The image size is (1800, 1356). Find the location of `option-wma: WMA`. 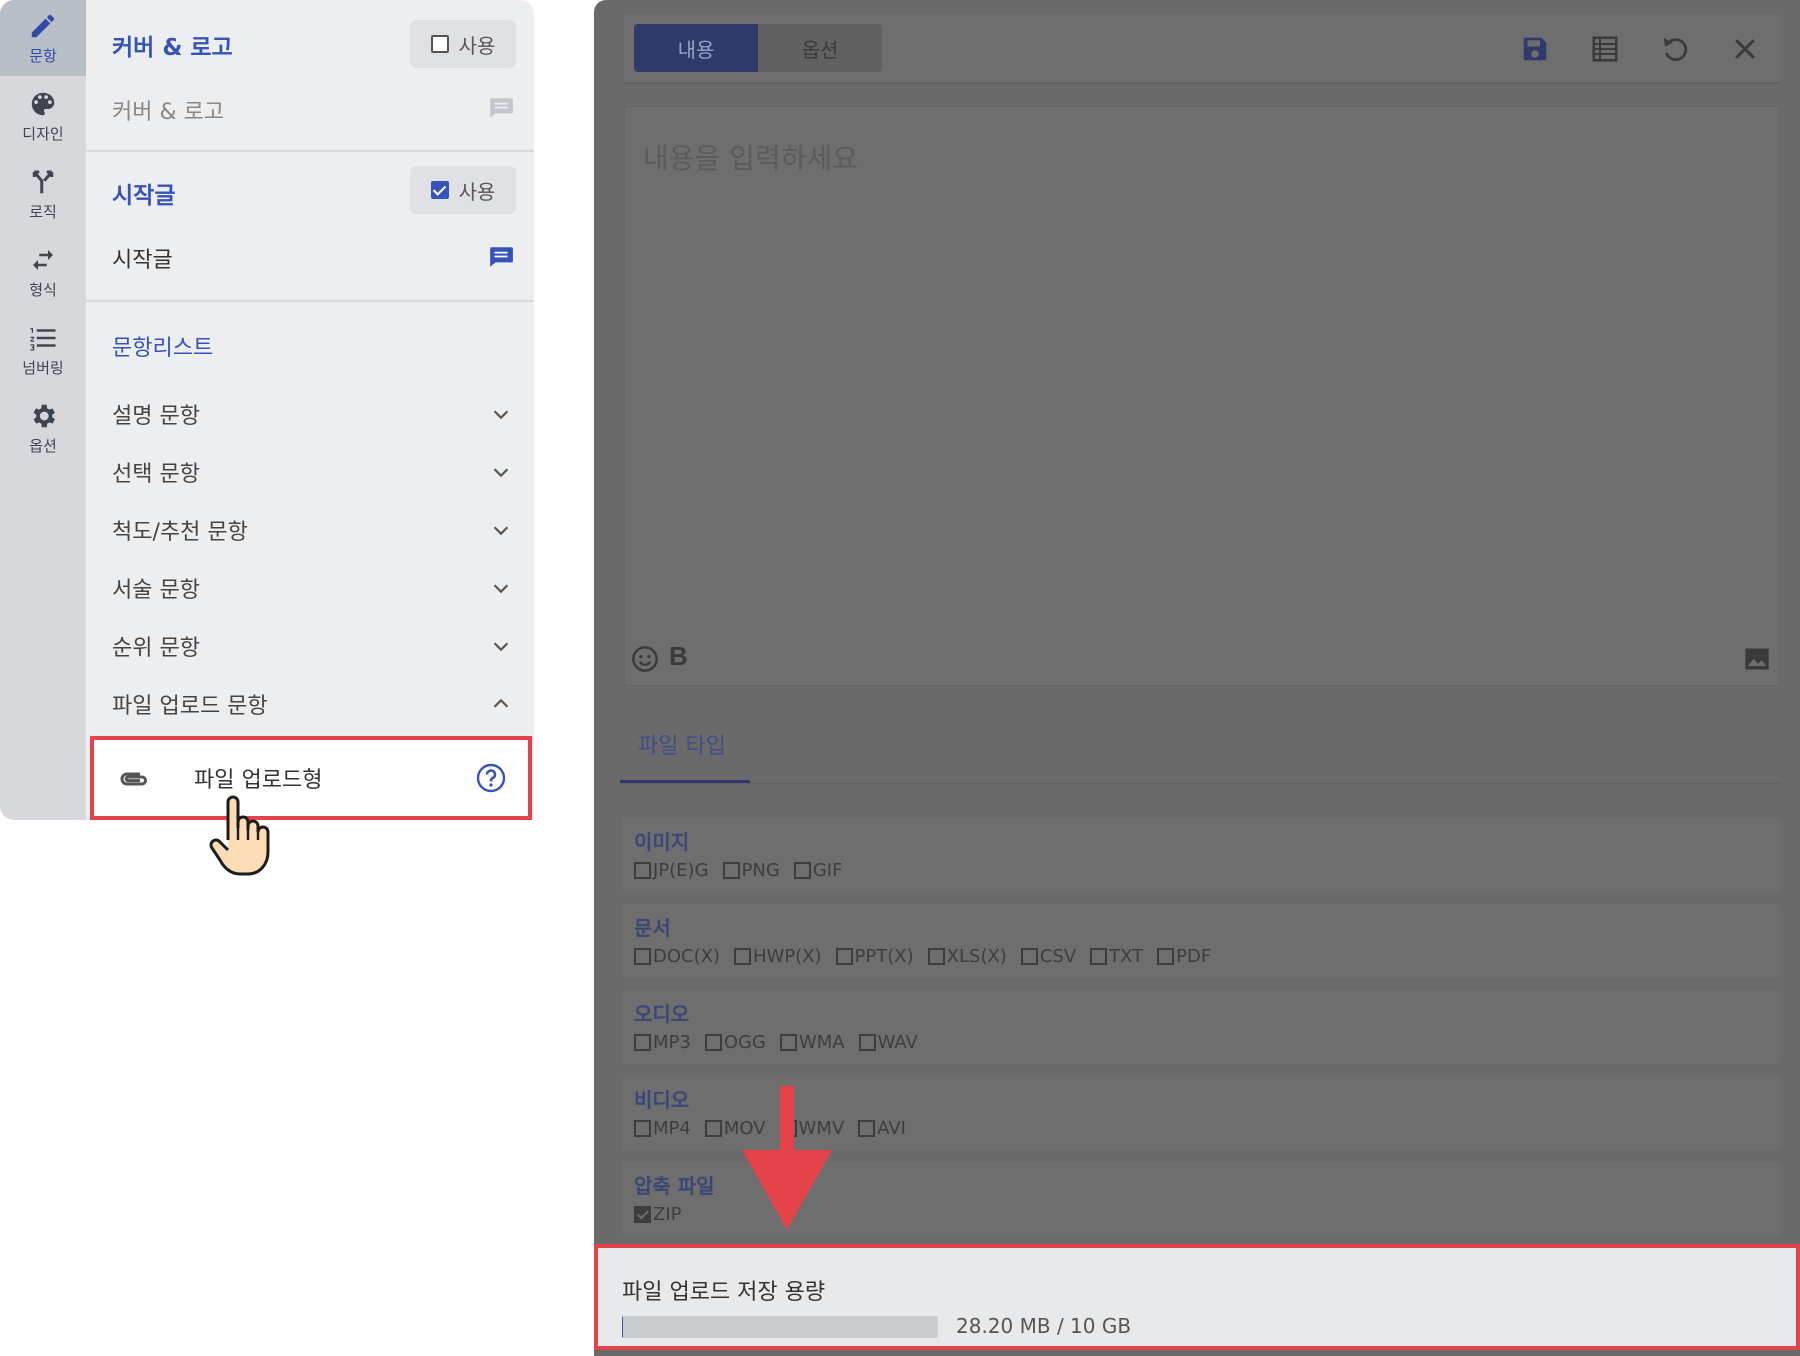

option-wma: WMA is located at coordinates (812, 1042).